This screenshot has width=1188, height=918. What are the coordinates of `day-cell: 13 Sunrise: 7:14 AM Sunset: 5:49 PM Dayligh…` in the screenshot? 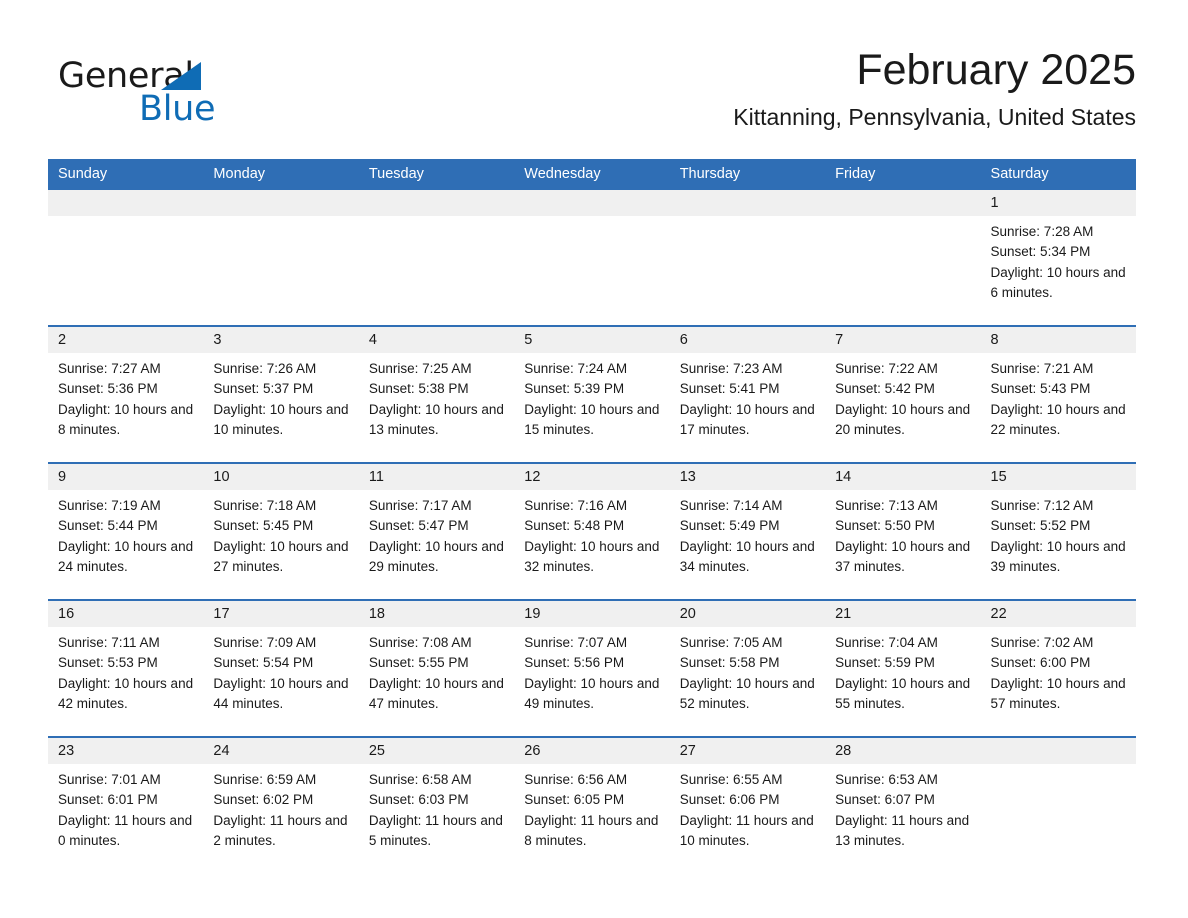 It's located at (747, 531).